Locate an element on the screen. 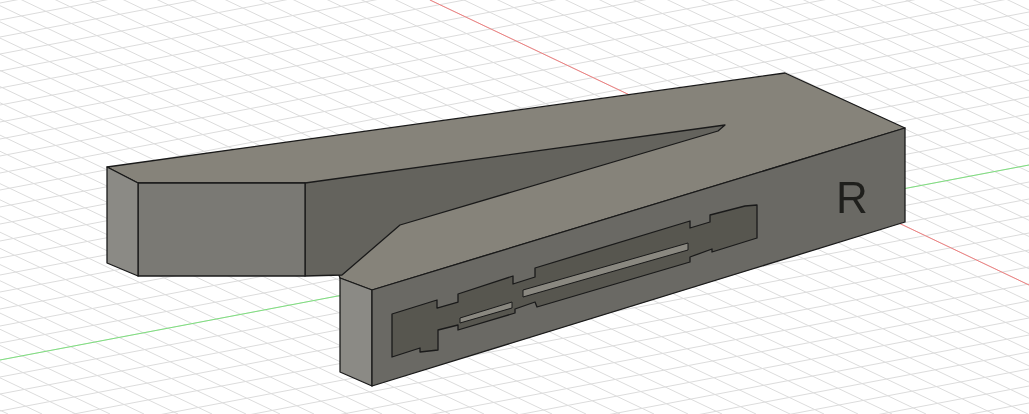  engraved-letter: R is located at coordinates (852, 197).